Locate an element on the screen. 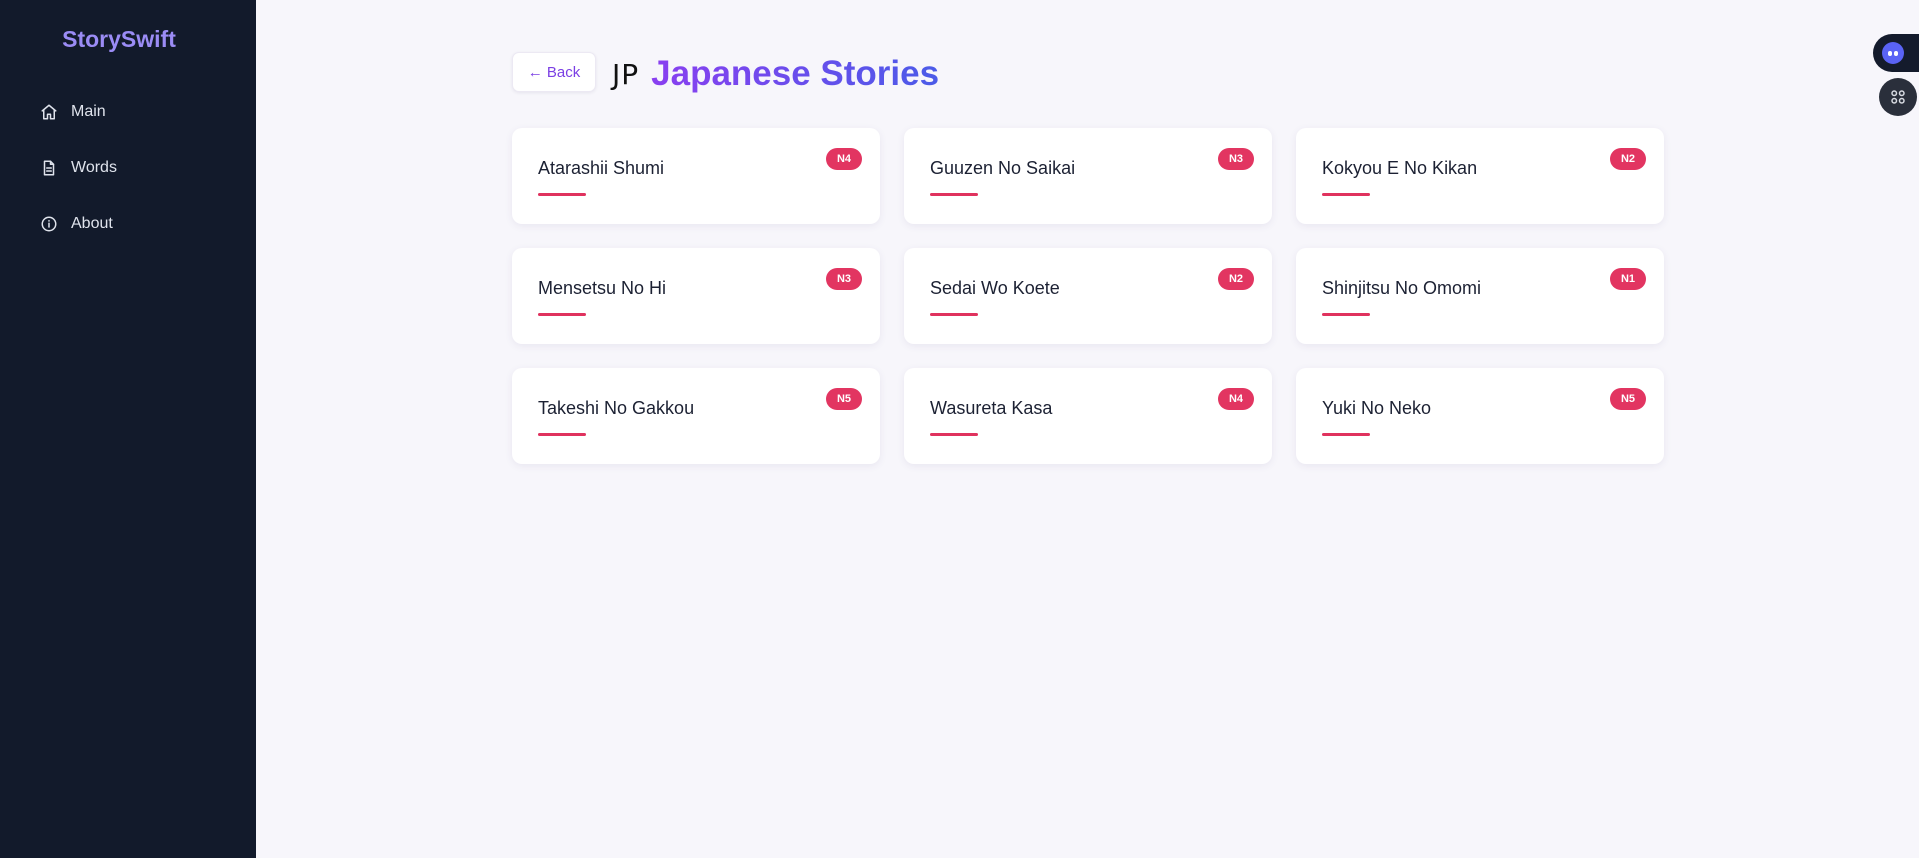 Image resolution: width=1919 pixels, height=858 pixels. sidebar-item-label: About is located at coordinates (92, 223).